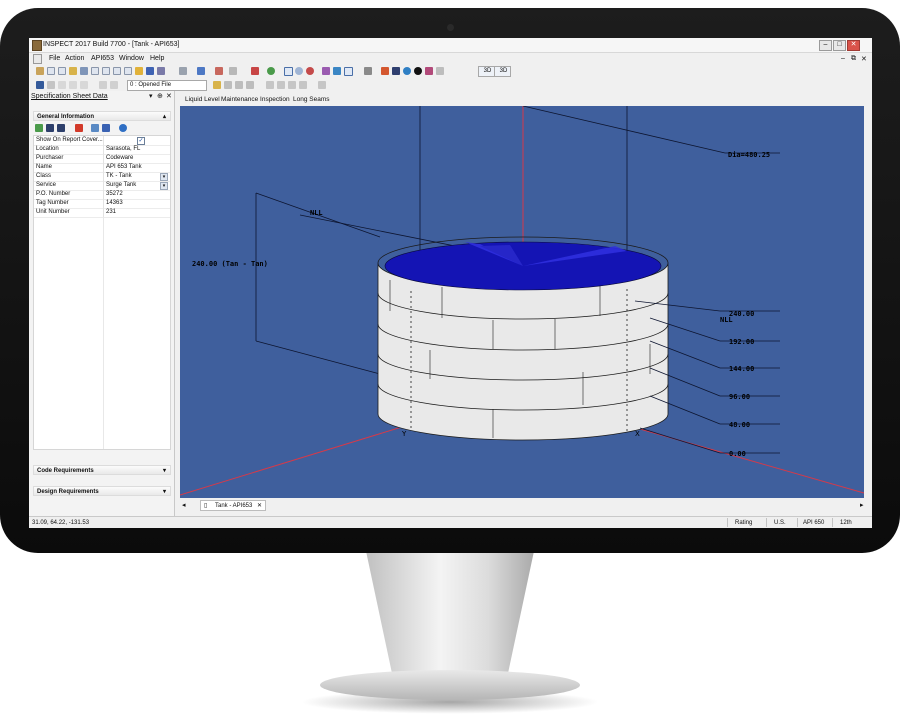  Describe the element at coordinates (150, 71) in the screenshot. I see `save-icon` at that location.